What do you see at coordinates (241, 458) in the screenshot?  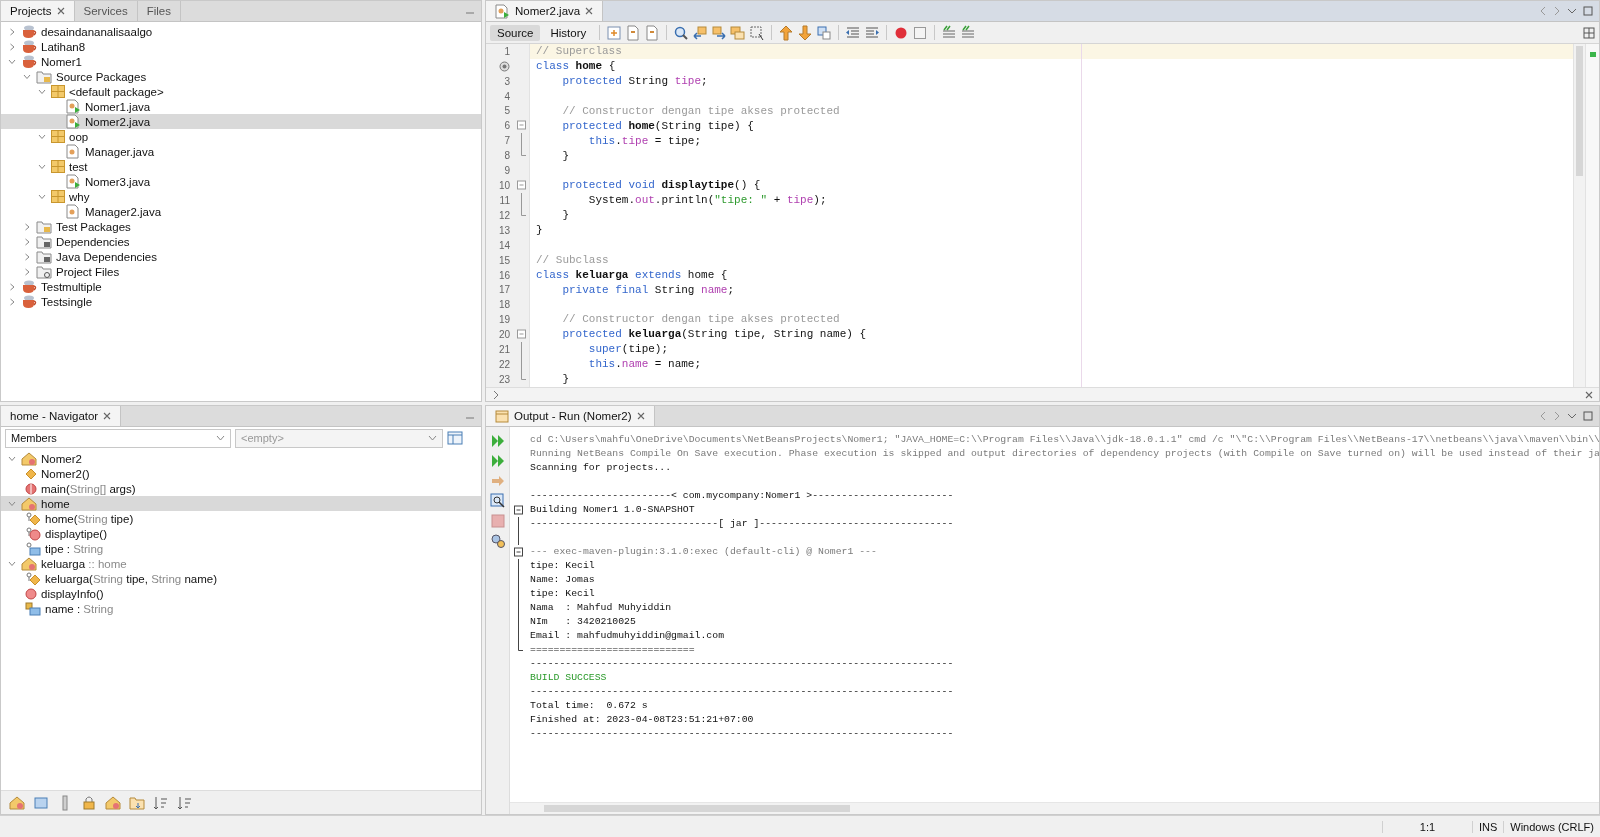 I see `member-item: Nomer2` at bounding box center [241, 458].